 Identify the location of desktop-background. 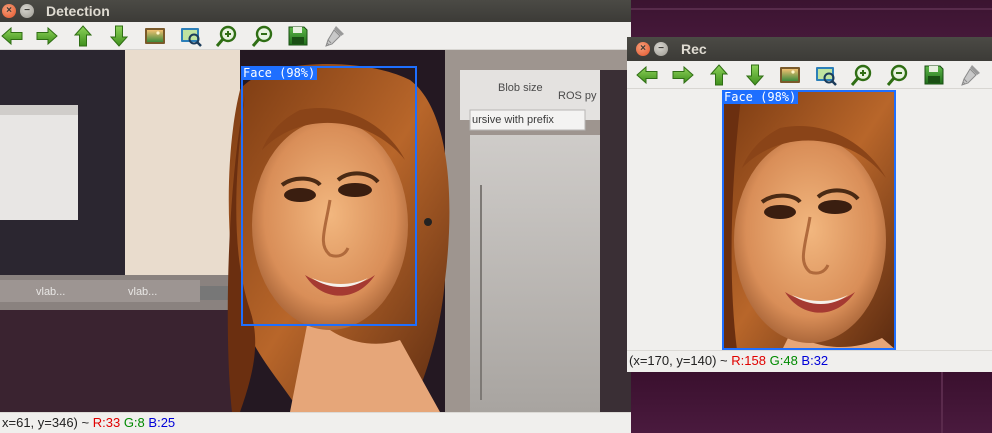
(811, 20).